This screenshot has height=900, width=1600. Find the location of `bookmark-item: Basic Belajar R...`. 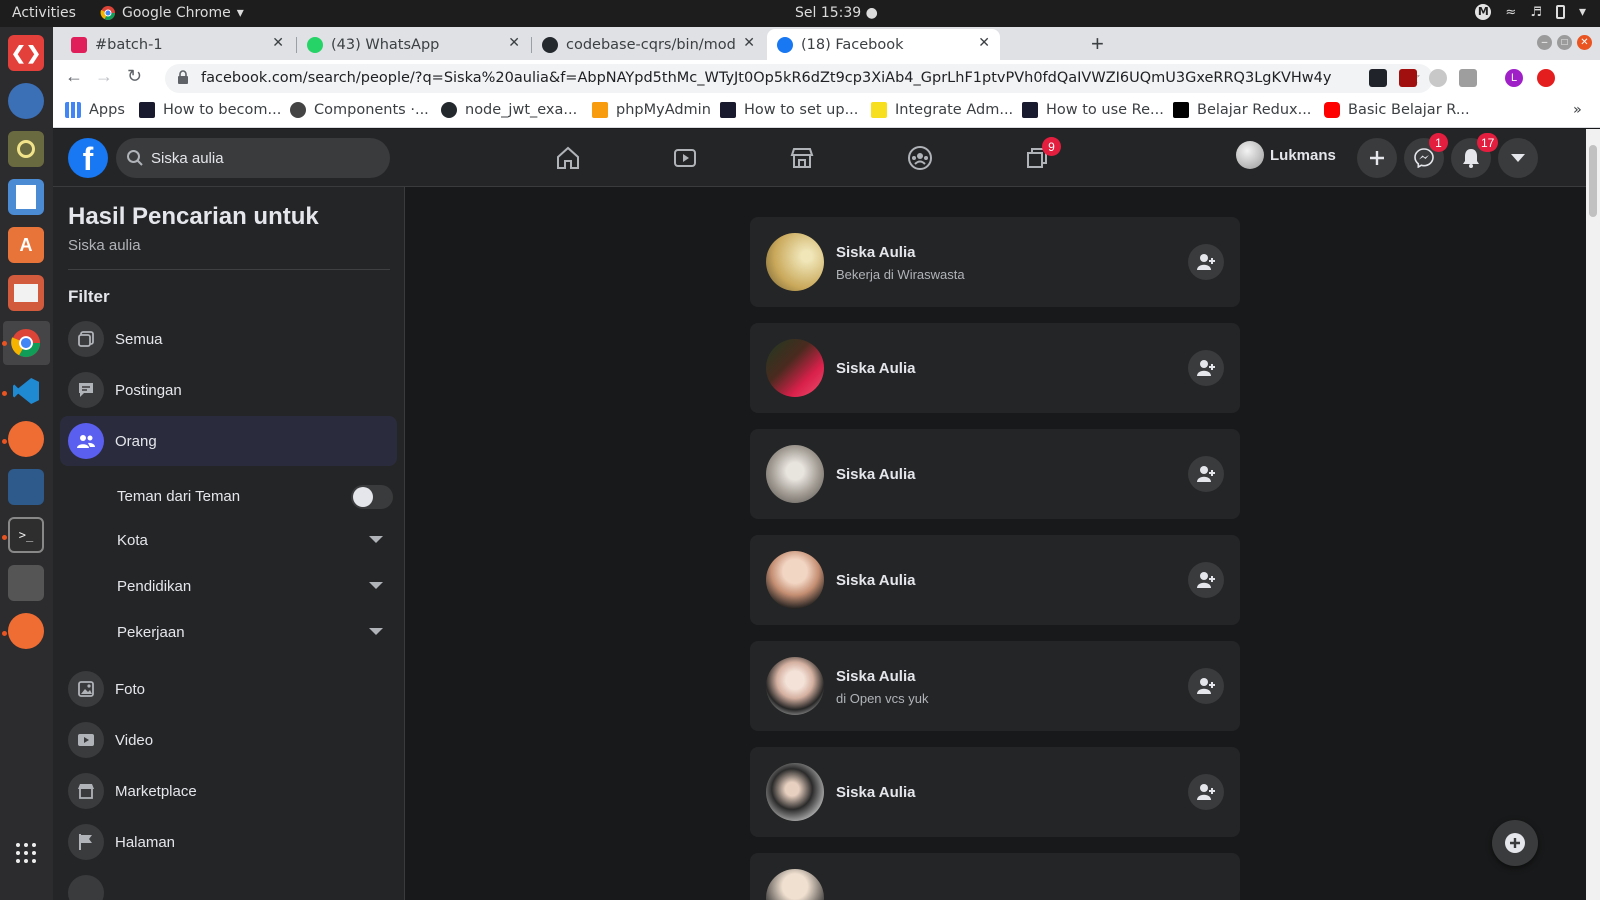

bookmark-item: Basic Belajar R... is located at coordinates (1397, 110).